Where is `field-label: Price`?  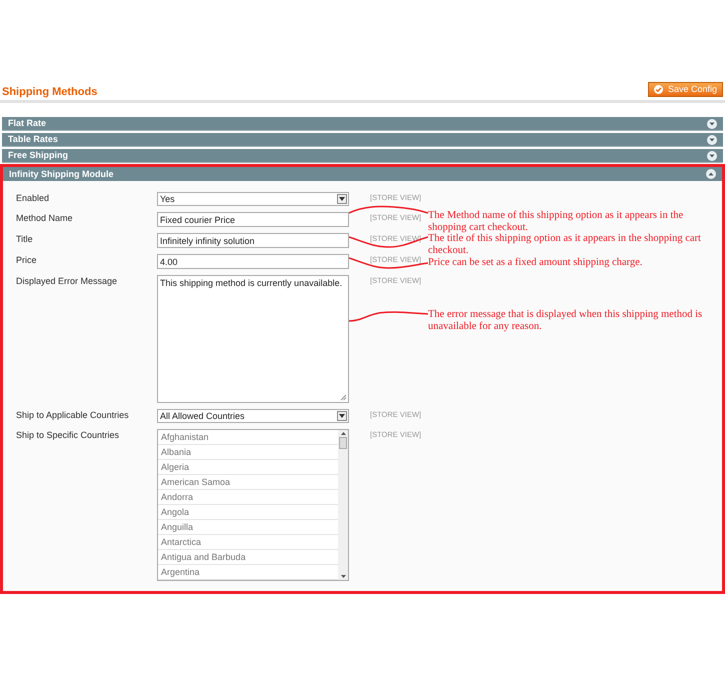 field-label: Price is located at coordinates (27, 259).